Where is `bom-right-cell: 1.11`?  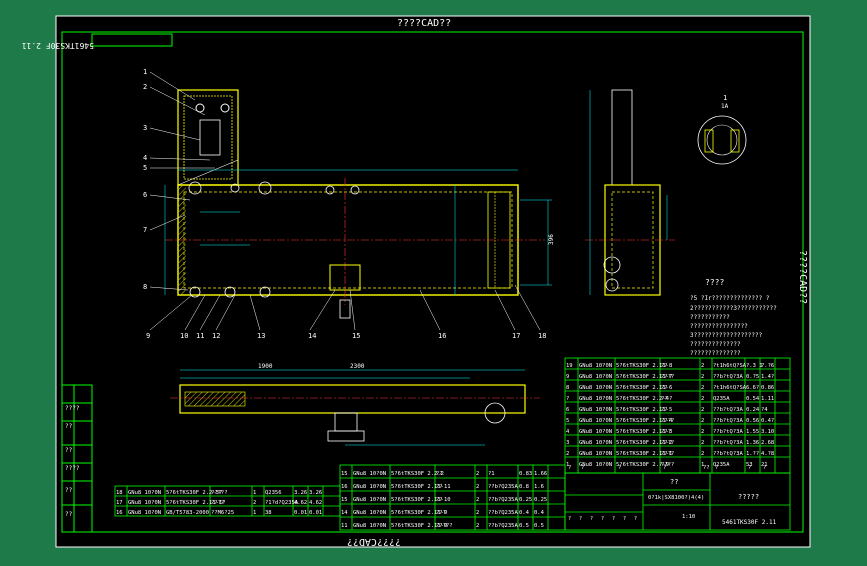 bom-right-cell: 1.11 is located at coordinates (767, 399).